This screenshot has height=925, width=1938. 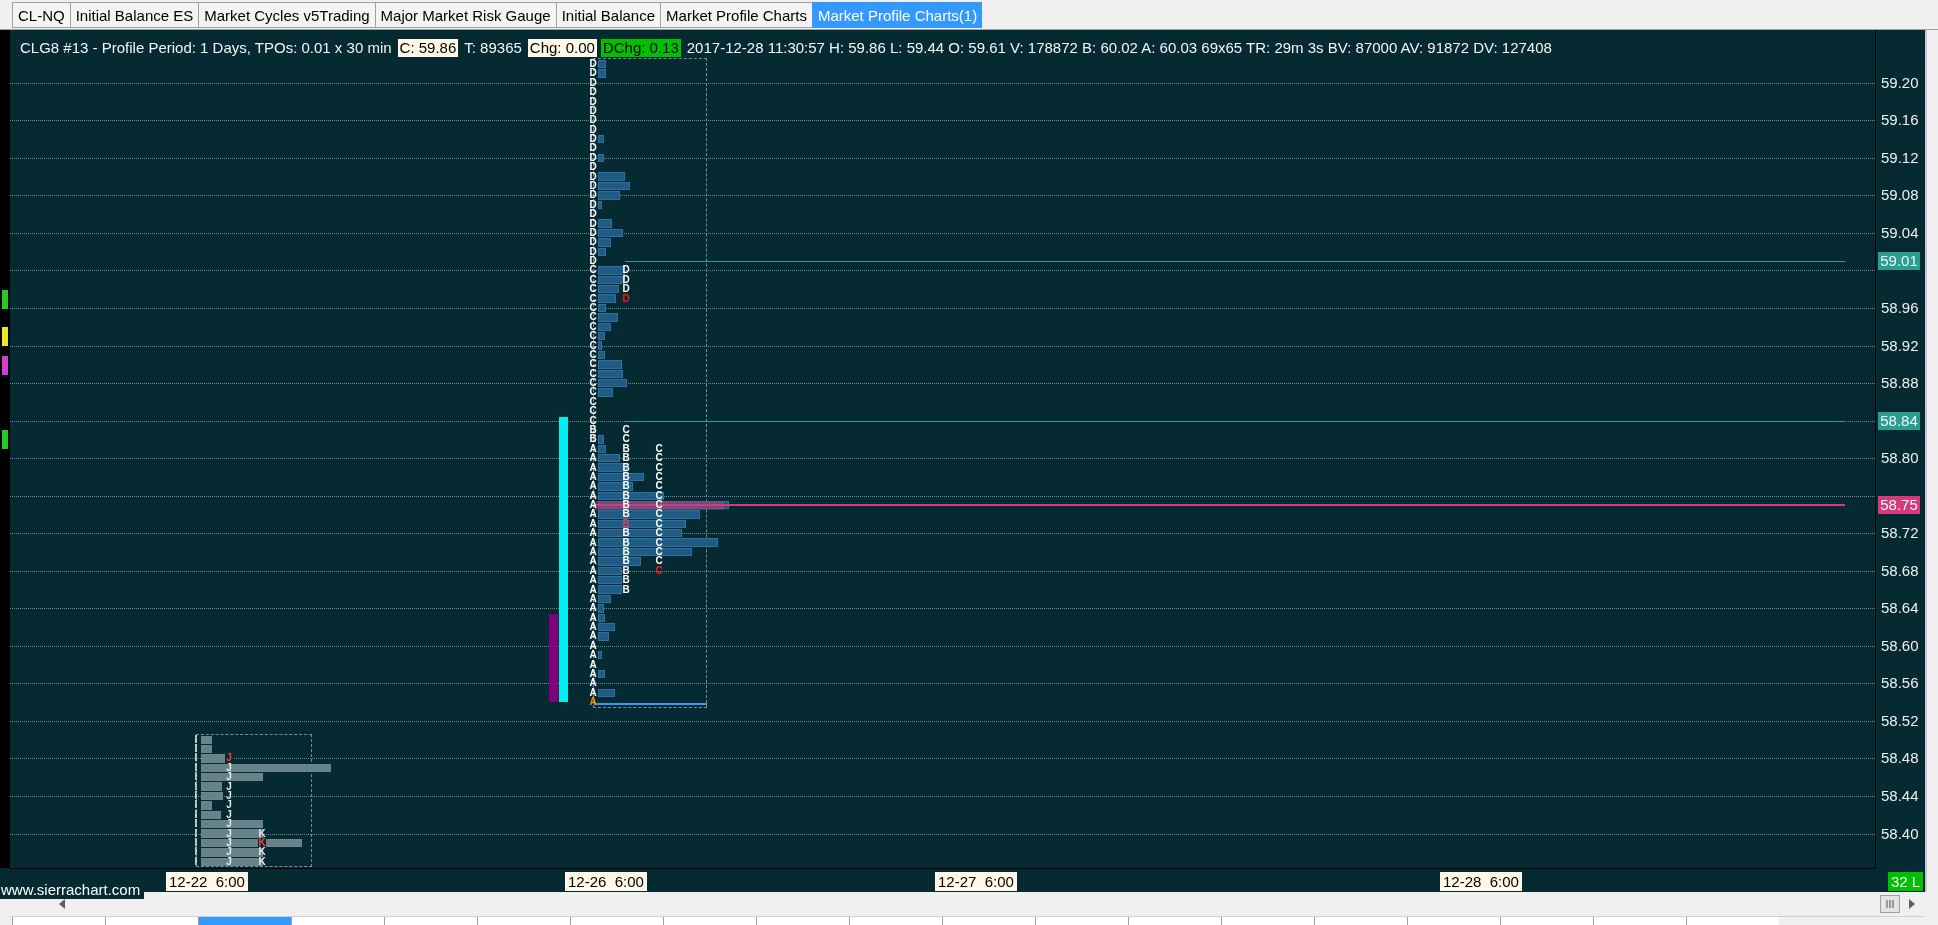 I want to click on price-label: 58.96, so click(x=1900, y=308).